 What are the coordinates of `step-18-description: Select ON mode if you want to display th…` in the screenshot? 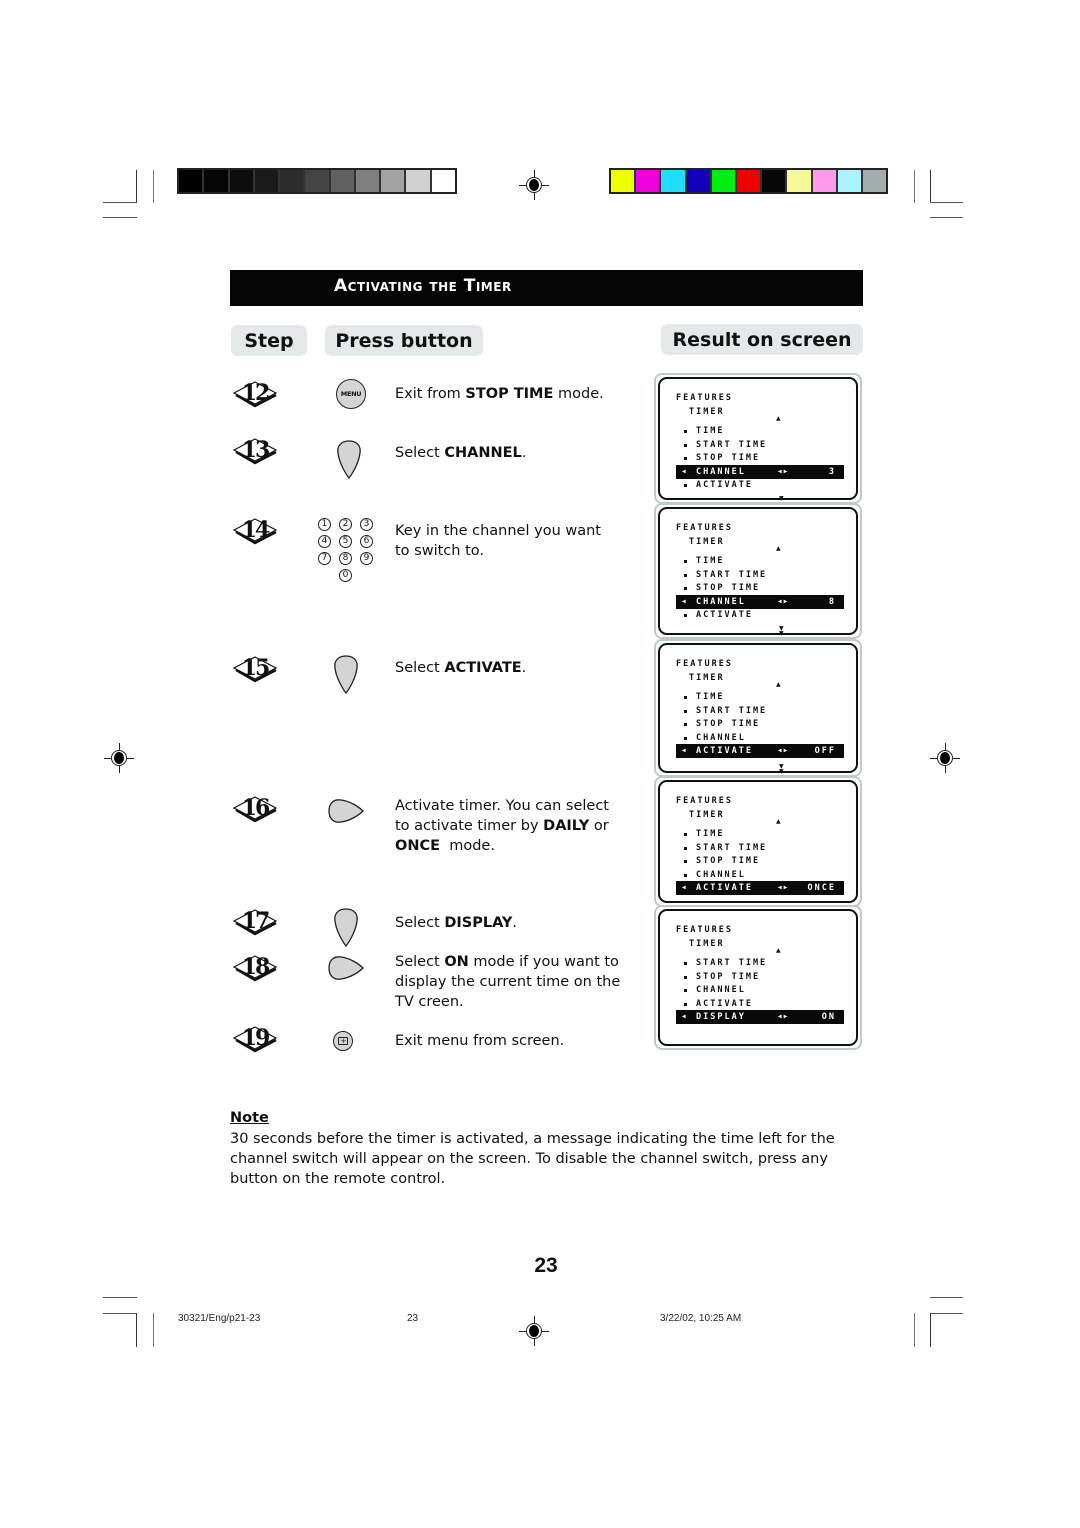 It's located at (507, 982).